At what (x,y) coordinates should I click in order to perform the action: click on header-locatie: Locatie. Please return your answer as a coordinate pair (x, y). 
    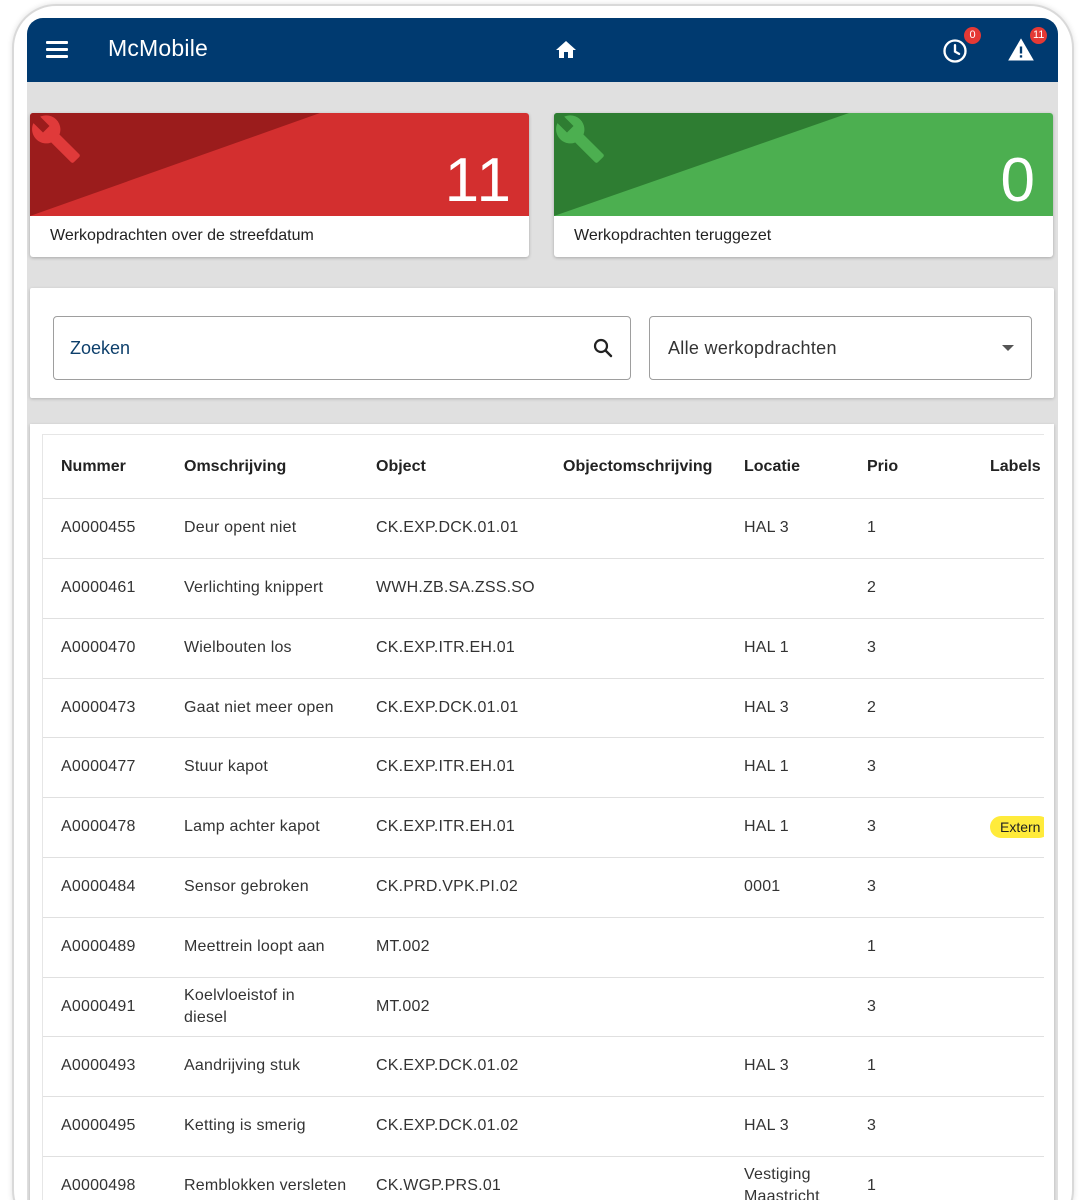
    Looking at the image, I should click on (772, 467).